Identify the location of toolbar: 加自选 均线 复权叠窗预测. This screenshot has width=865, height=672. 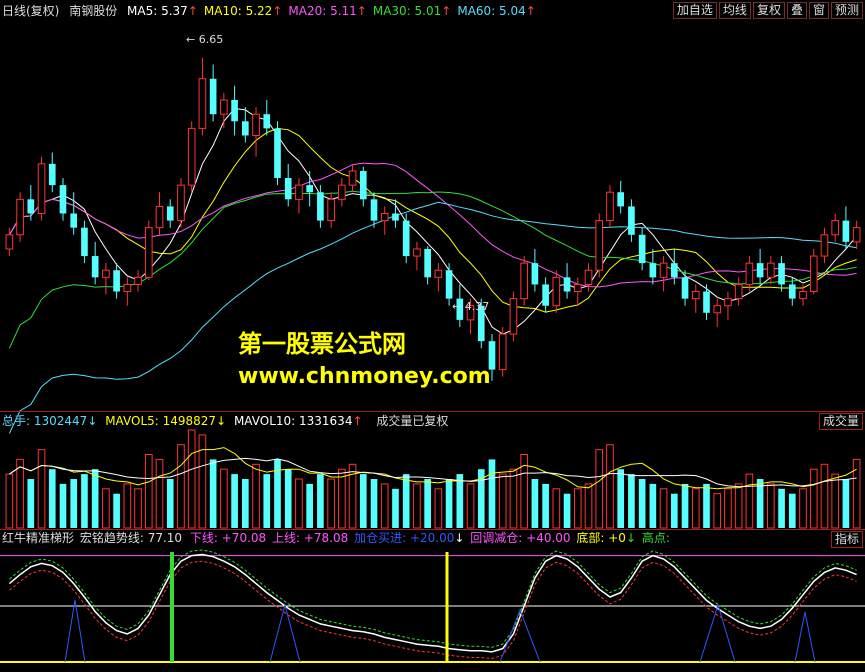
(767, 10).